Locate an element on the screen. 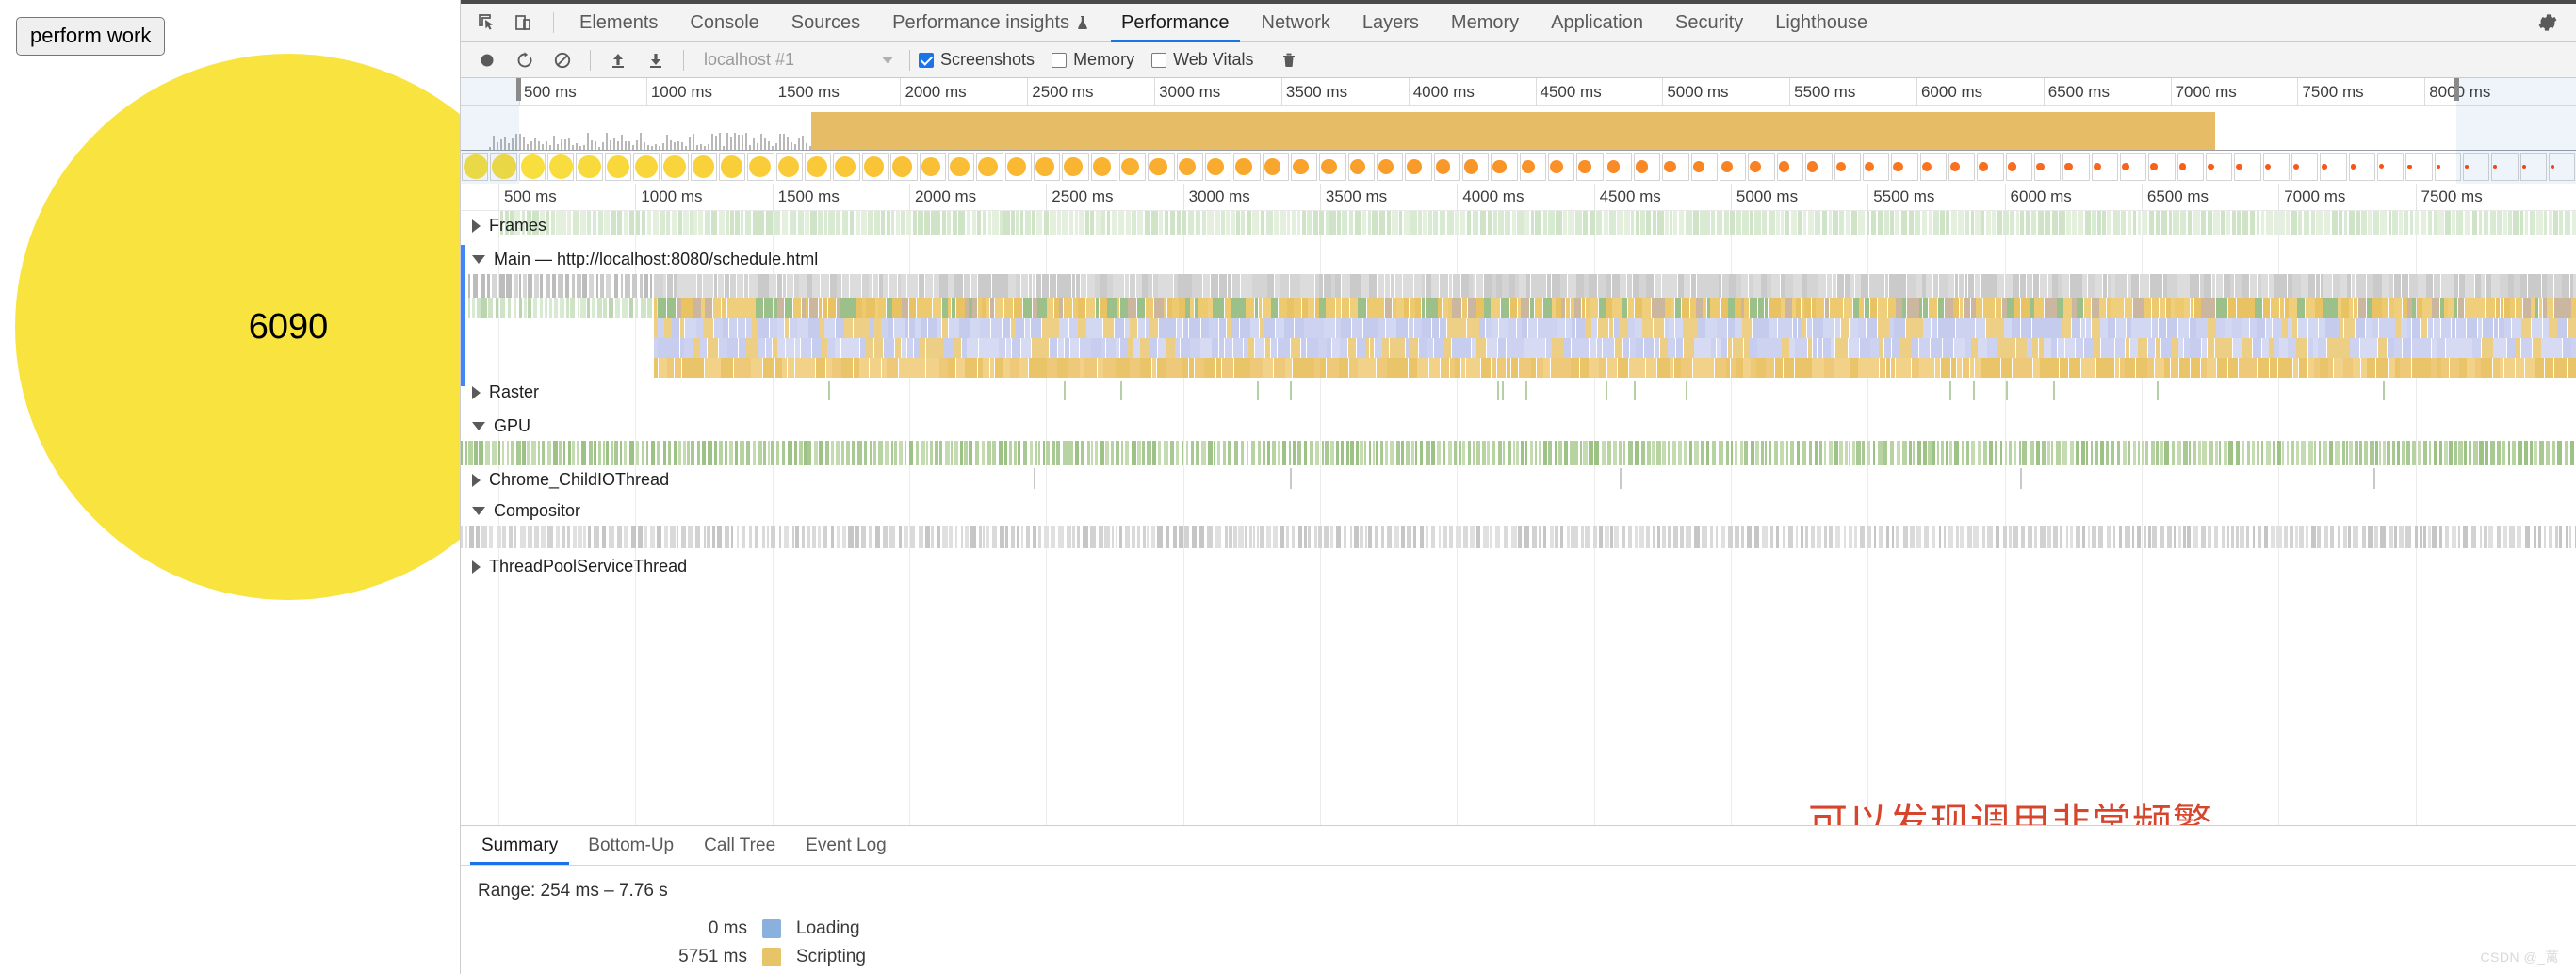  main-flame-row is located at coordinates (1518, 308).